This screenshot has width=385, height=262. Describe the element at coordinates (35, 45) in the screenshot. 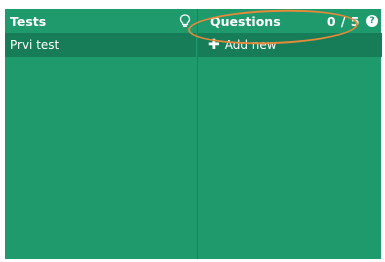

I see `test-item-label: Prvi test` at that location.